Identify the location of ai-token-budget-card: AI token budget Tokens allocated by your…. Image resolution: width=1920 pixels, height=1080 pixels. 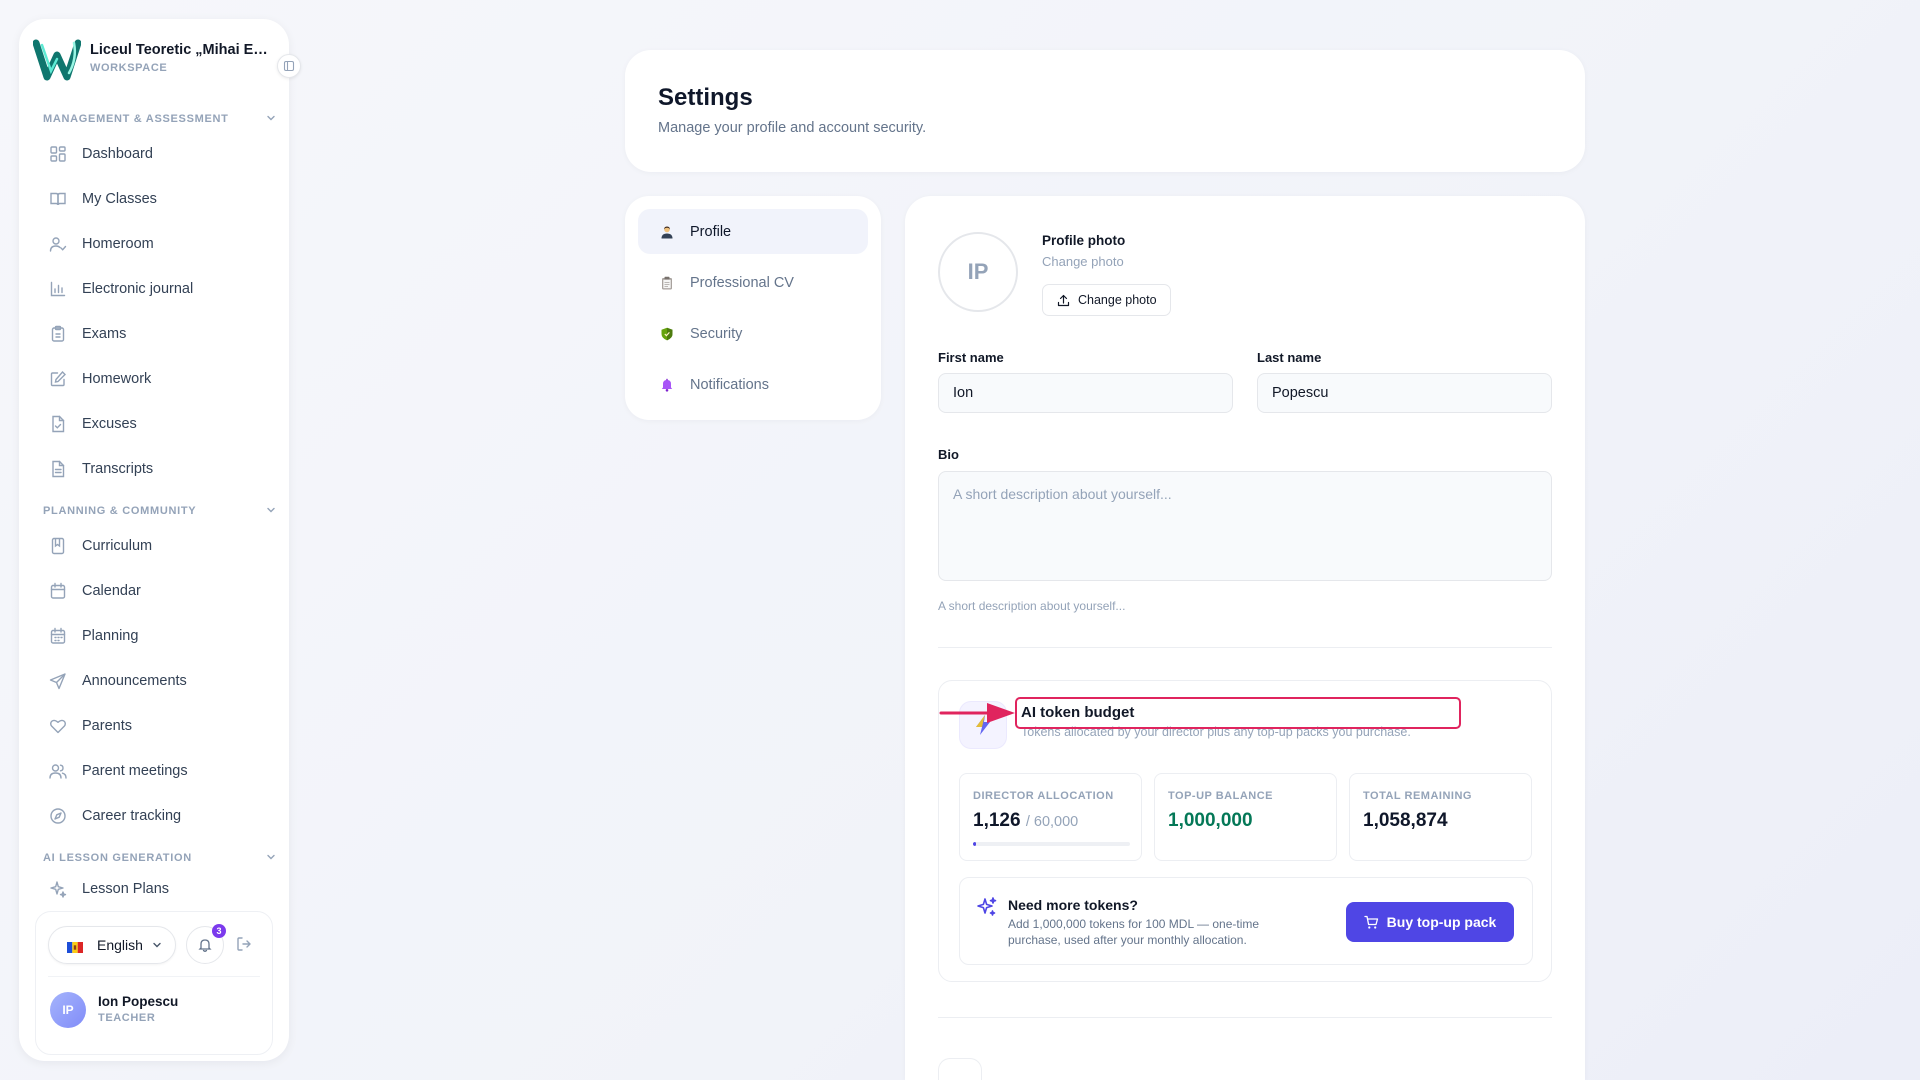
(1245, 831).